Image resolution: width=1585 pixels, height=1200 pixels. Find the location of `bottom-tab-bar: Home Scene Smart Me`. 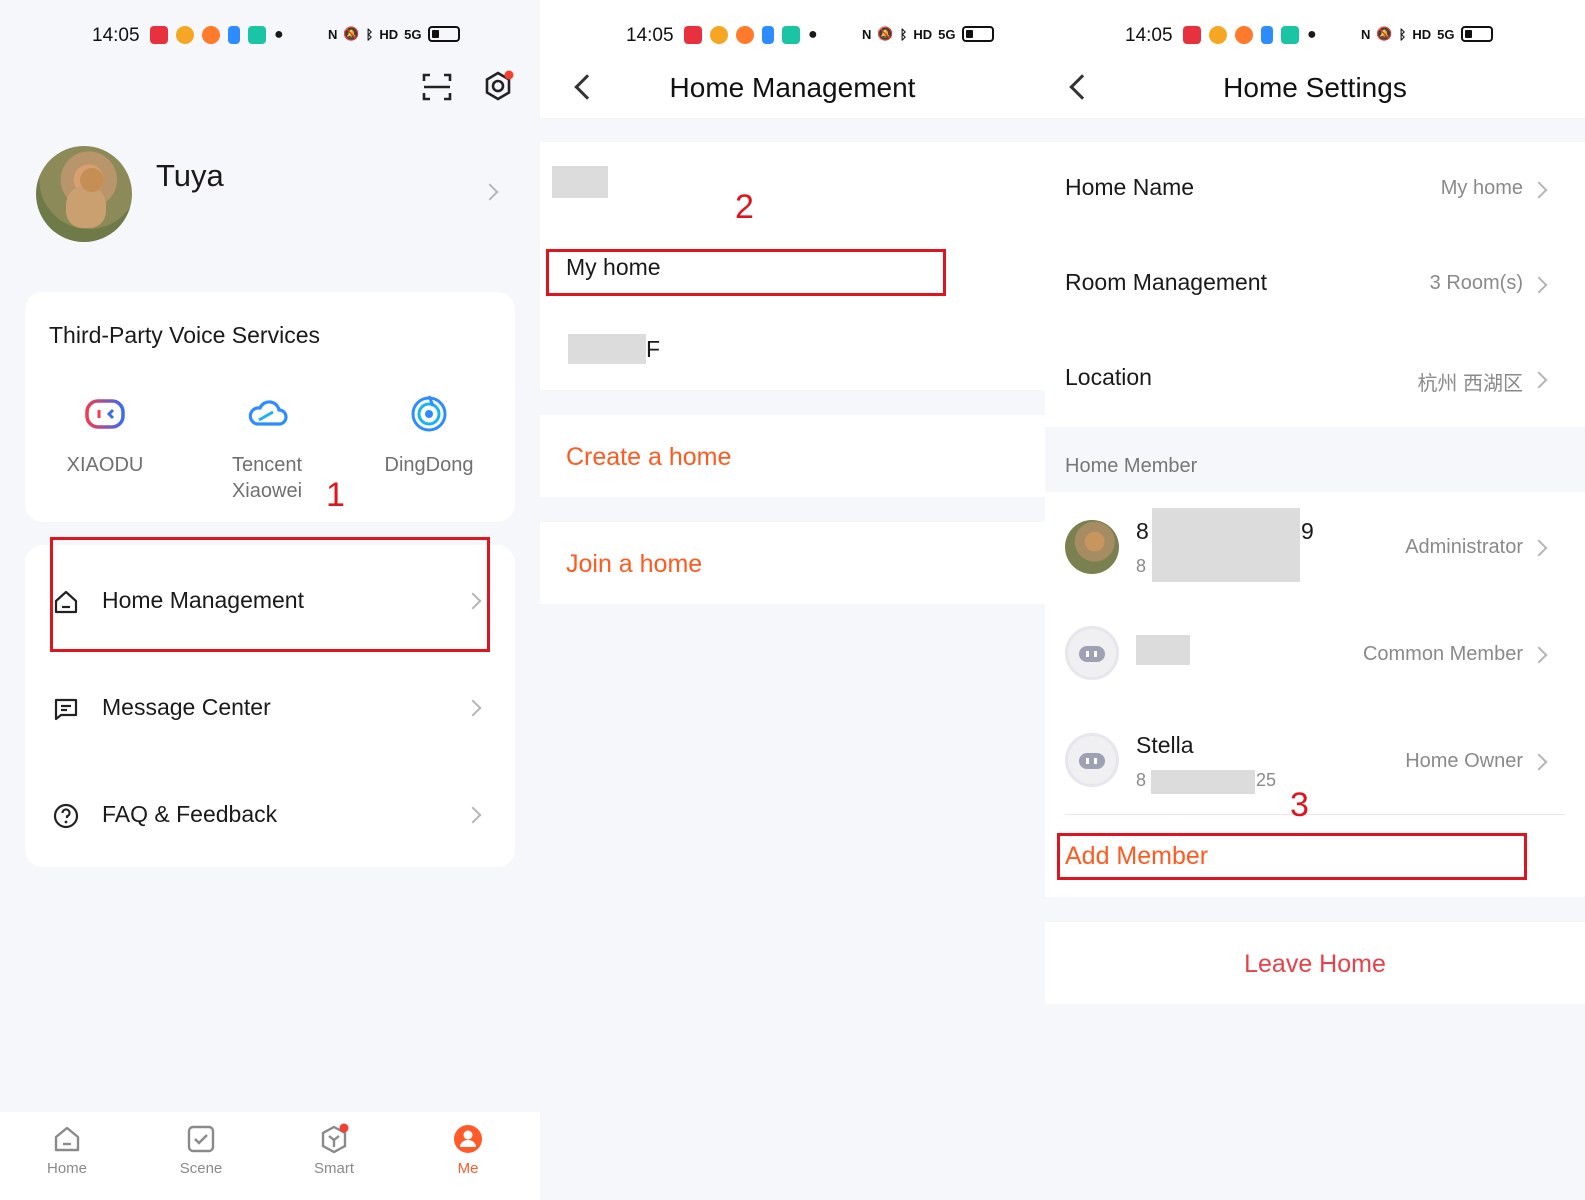

bottom-tab-bar: Home Scene Smart Me is located at coordinates (270, 1156).